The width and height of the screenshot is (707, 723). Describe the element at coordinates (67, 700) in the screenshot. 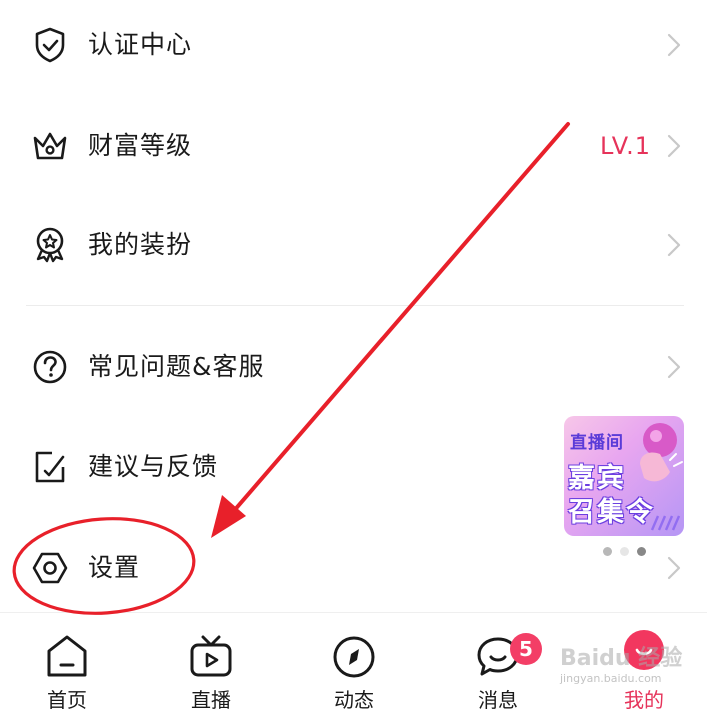

I see `nav-tab-label: 首页` at that location.